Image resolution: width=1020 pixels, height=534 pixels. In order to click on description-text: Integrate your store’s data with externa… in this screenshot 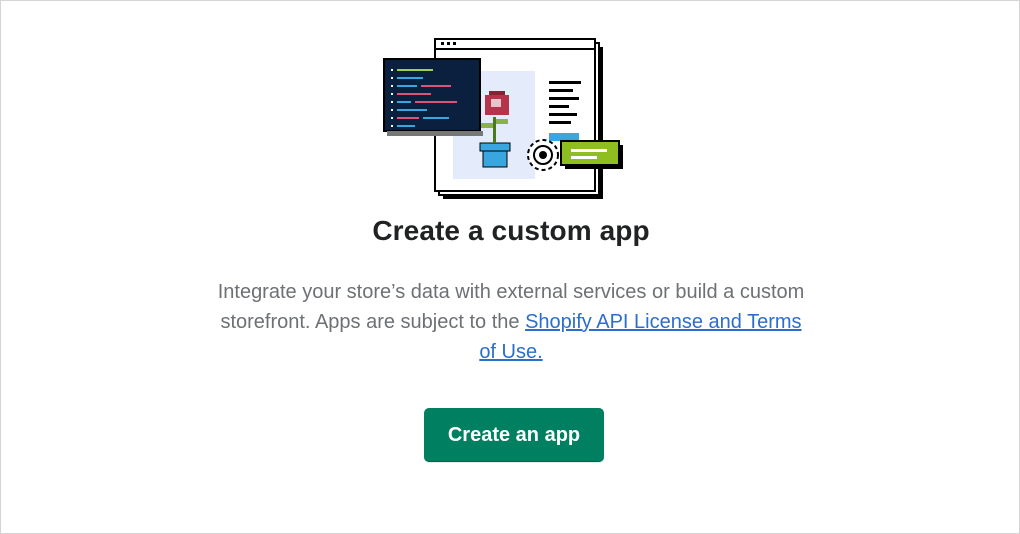, I will do `click(511, 322)`.